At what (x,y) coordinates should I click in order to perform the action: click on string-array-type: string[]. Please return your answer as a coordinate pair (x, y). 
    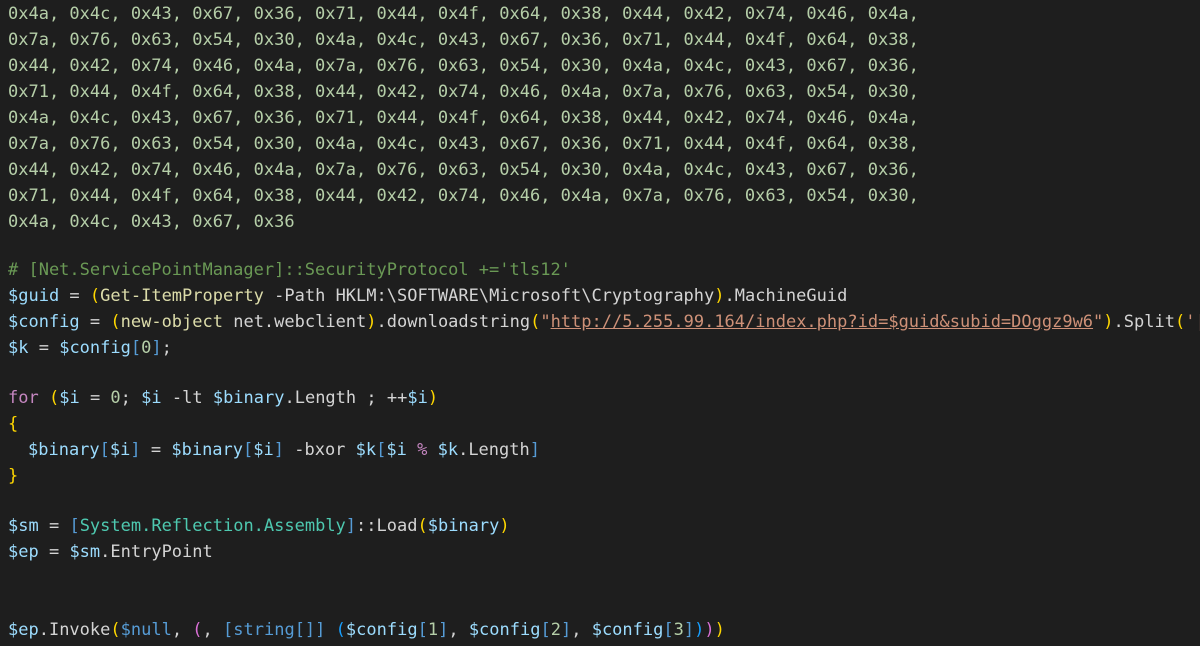
    Looking at the image, I should click on (274, 630).